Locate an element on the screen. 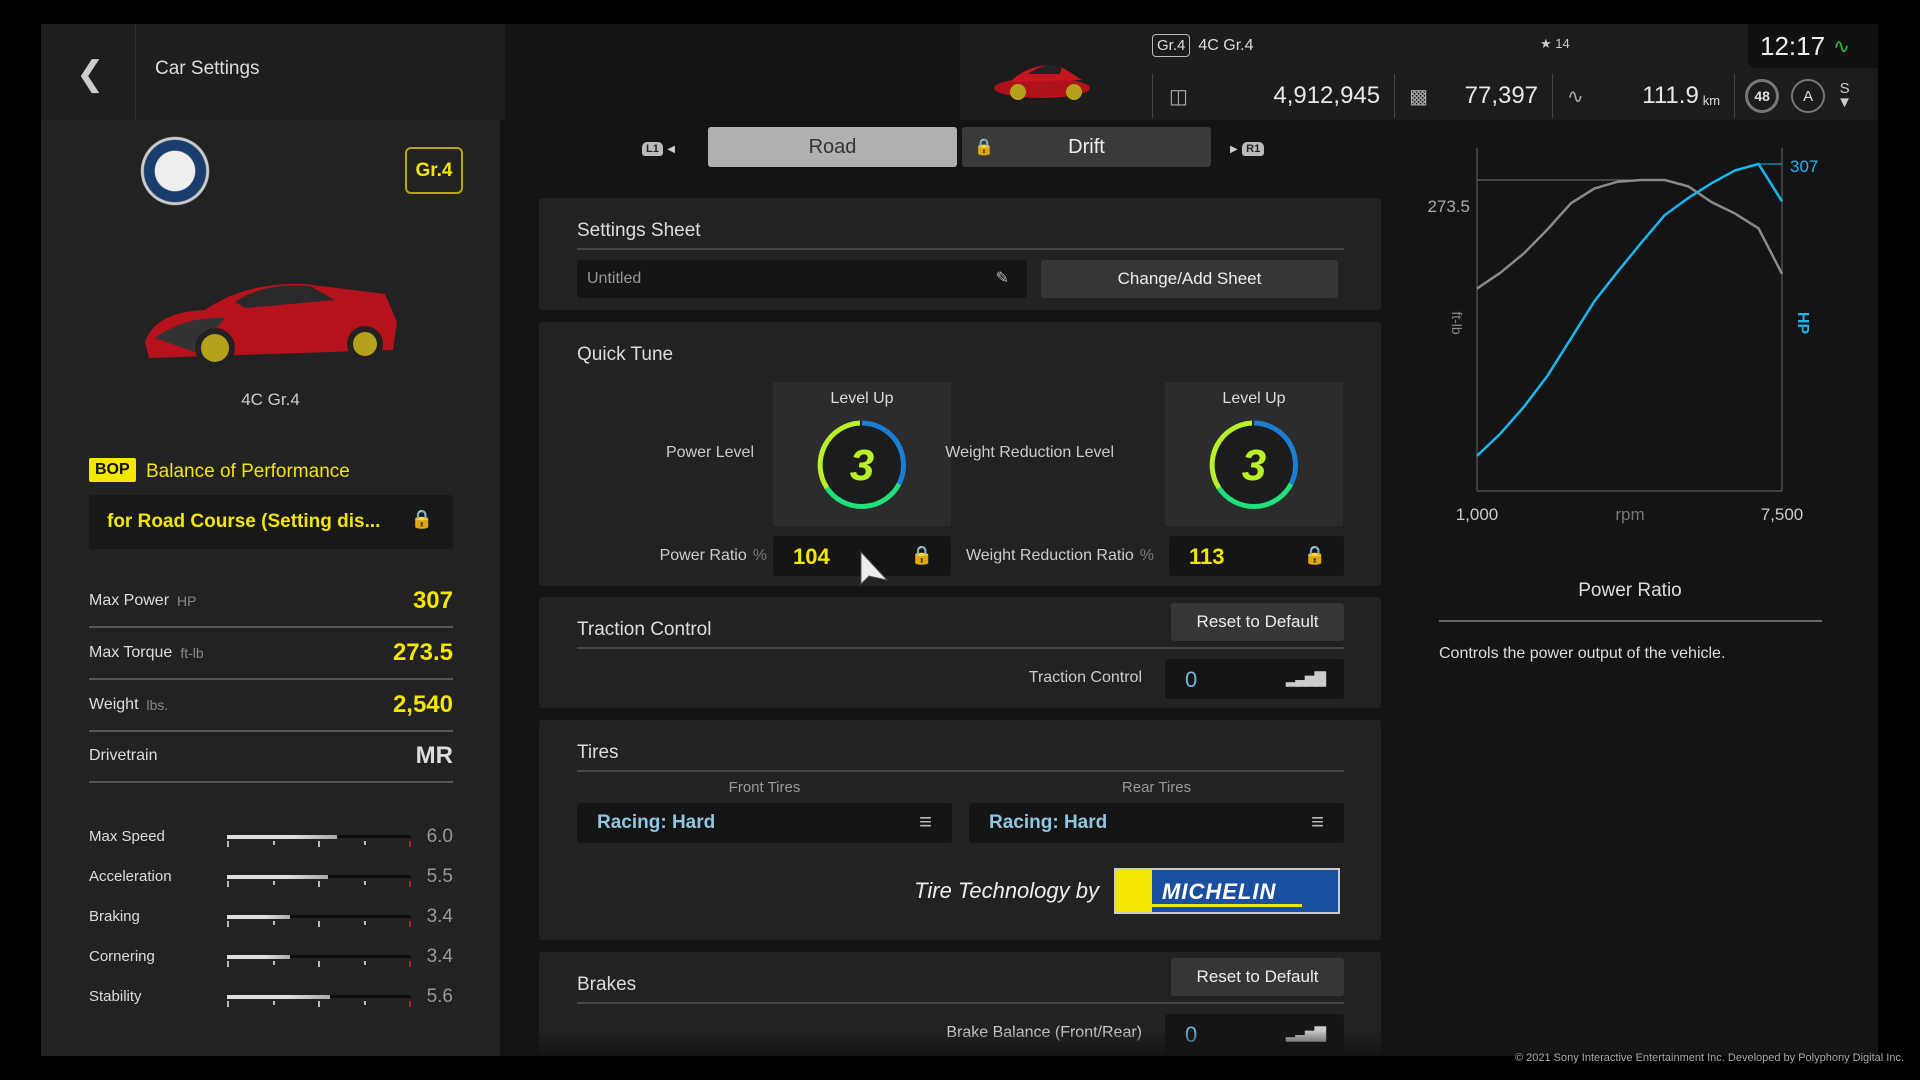 Image resolution: width=1920 pixels, height=1080 pixels. r1-button: ▶ R1 is located at coordinates (1247, 148).